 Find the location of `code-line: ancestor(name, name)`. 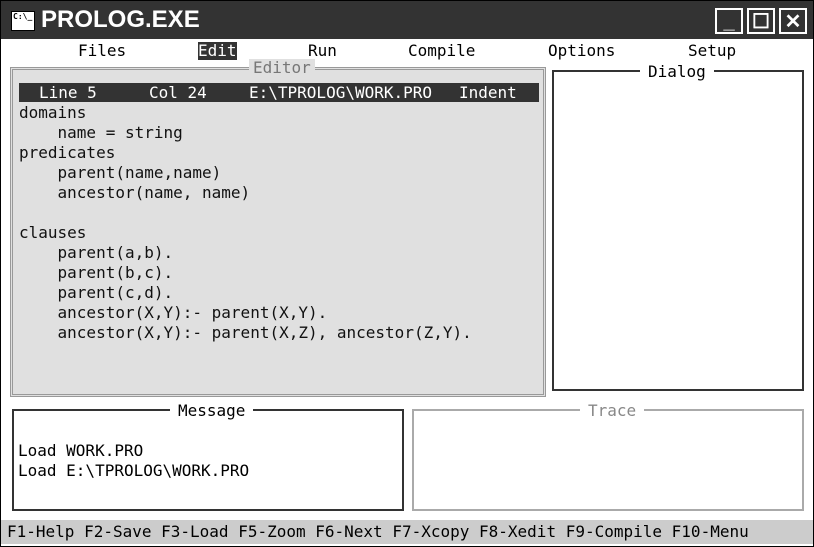

code-line: ancestor(name, name) is located at coordinates (135, 192).